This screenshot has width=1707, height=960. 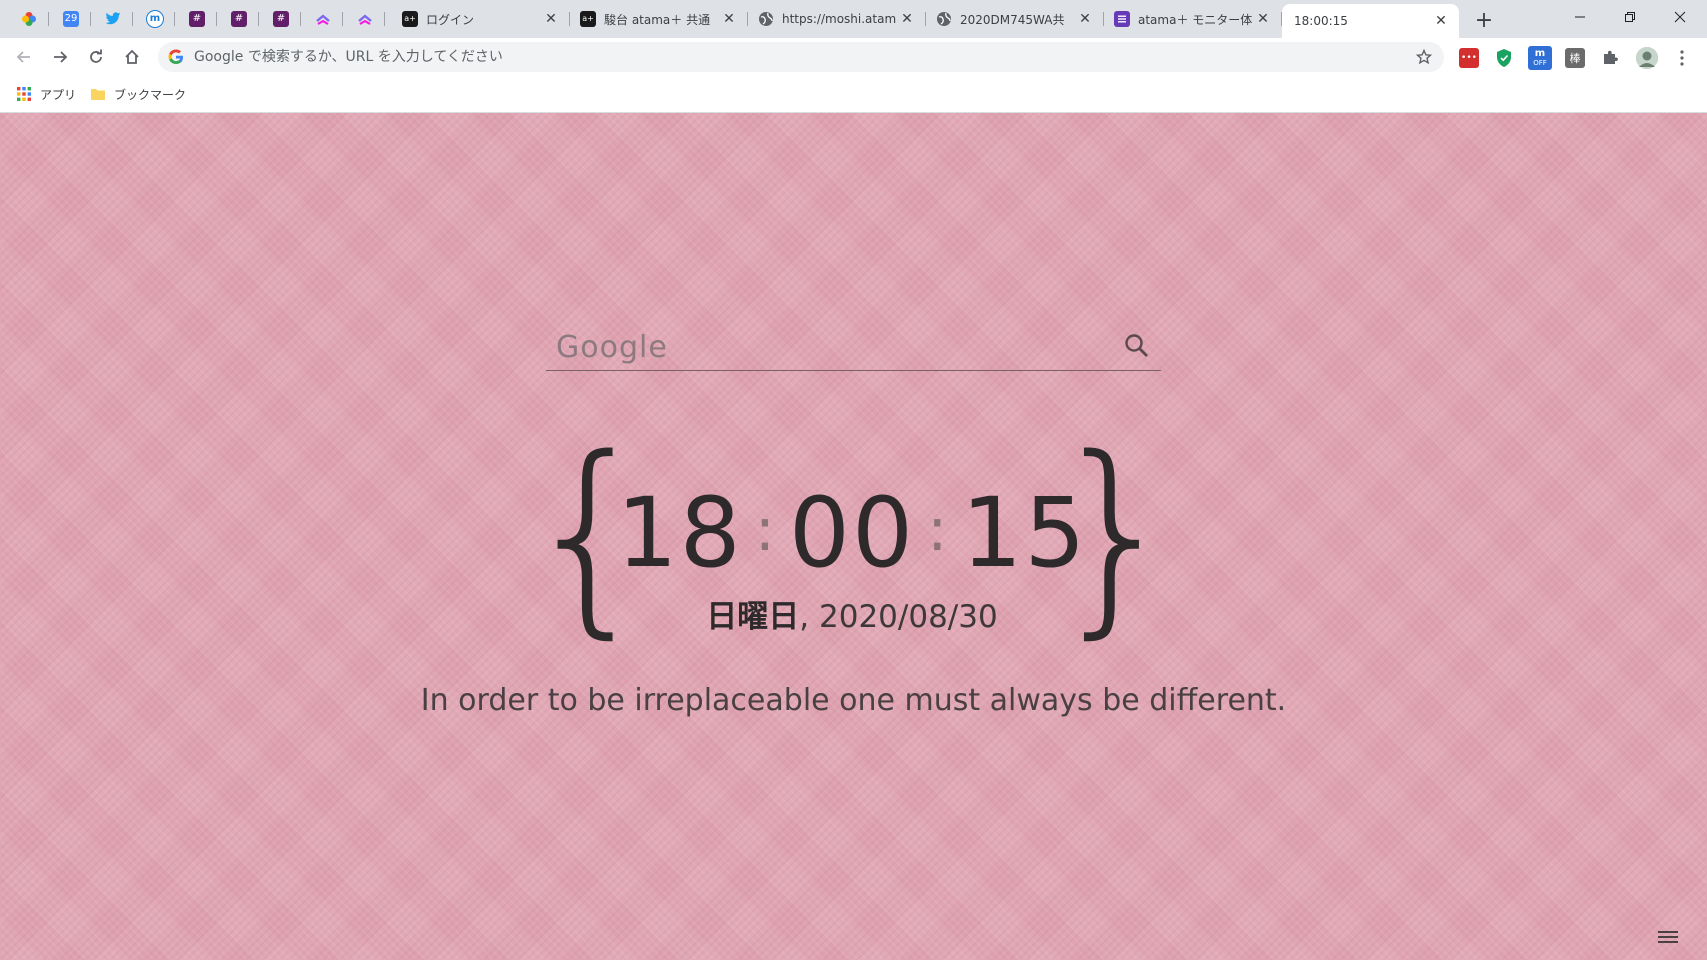 I want to click on forward-button, so click(x=60, y=57).